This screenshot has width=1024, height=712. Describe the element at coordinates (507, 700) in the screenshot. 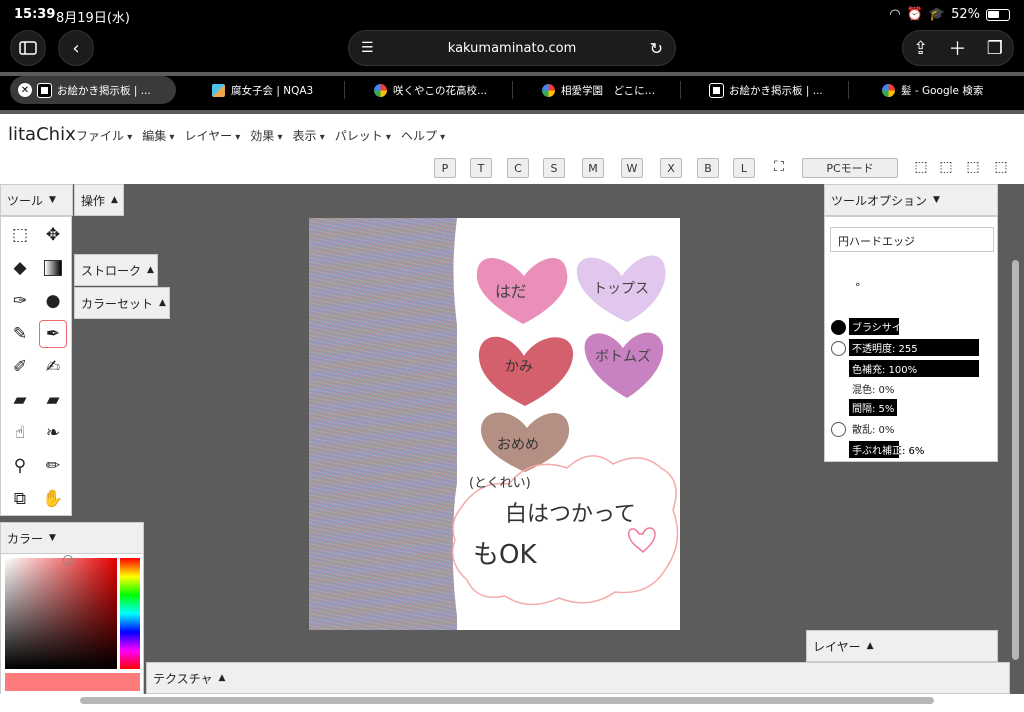

I see `horizontal-scrollbar` at that location.